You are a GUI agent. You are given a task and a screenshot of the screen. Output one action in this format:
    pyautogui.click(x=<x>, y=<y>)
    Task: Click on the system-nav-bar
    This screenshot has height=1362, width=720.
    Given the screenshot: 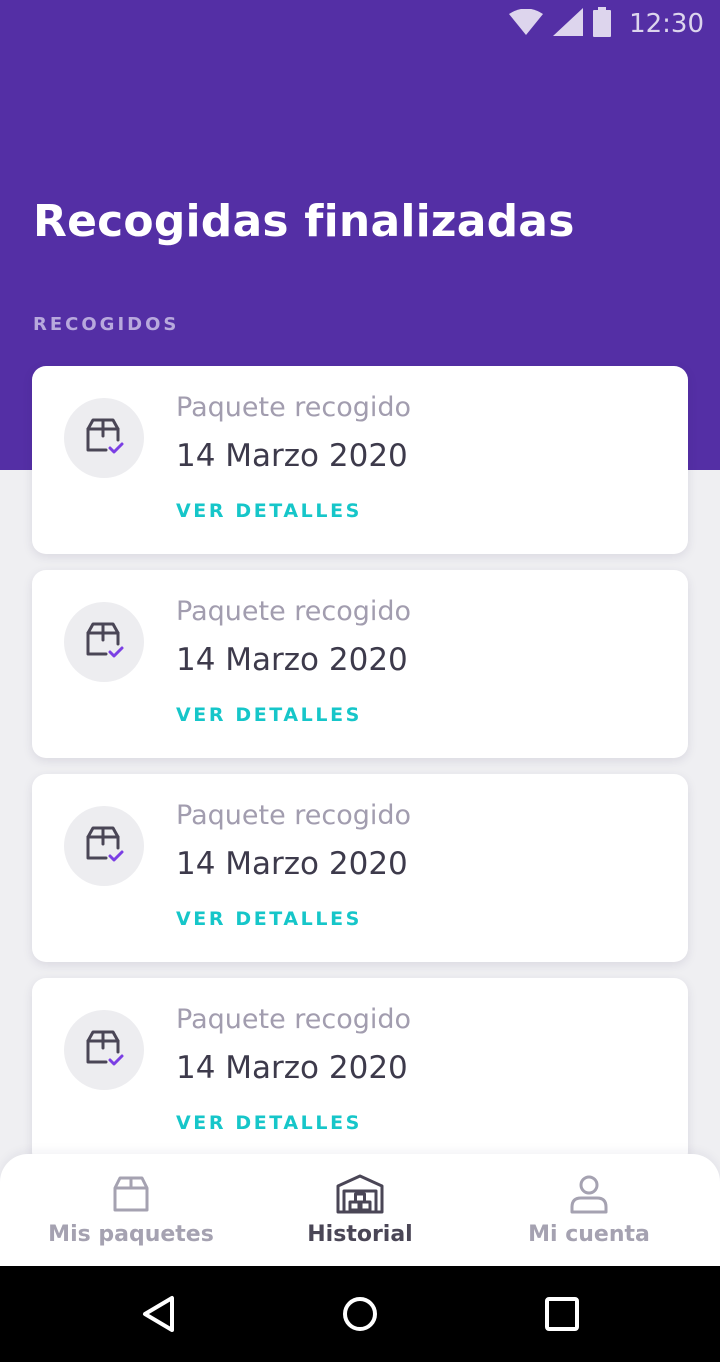 What is the action you would take?
    pyautogui.click(x=360, y=1314)
    